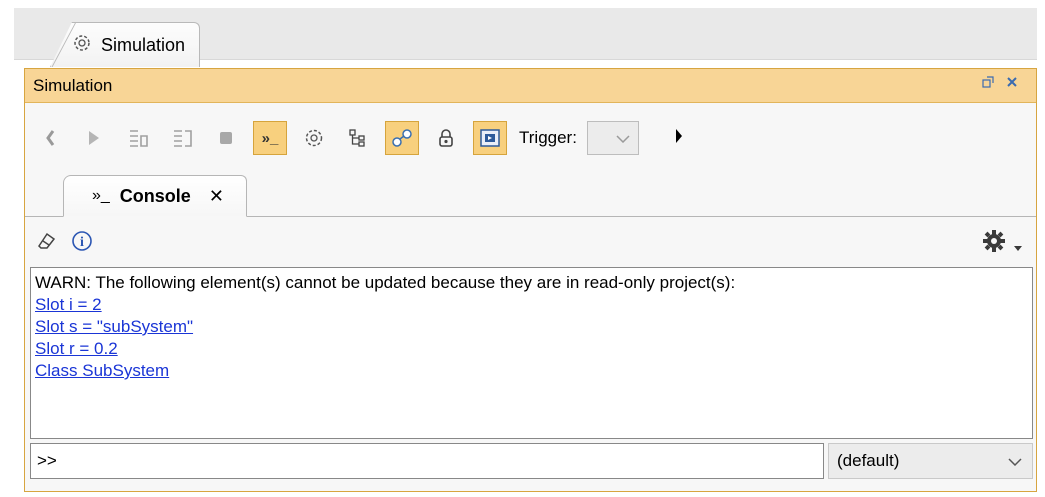 This screenshot has width=1045, height=497. I want to click on step-over-icon, so click(182, 138).